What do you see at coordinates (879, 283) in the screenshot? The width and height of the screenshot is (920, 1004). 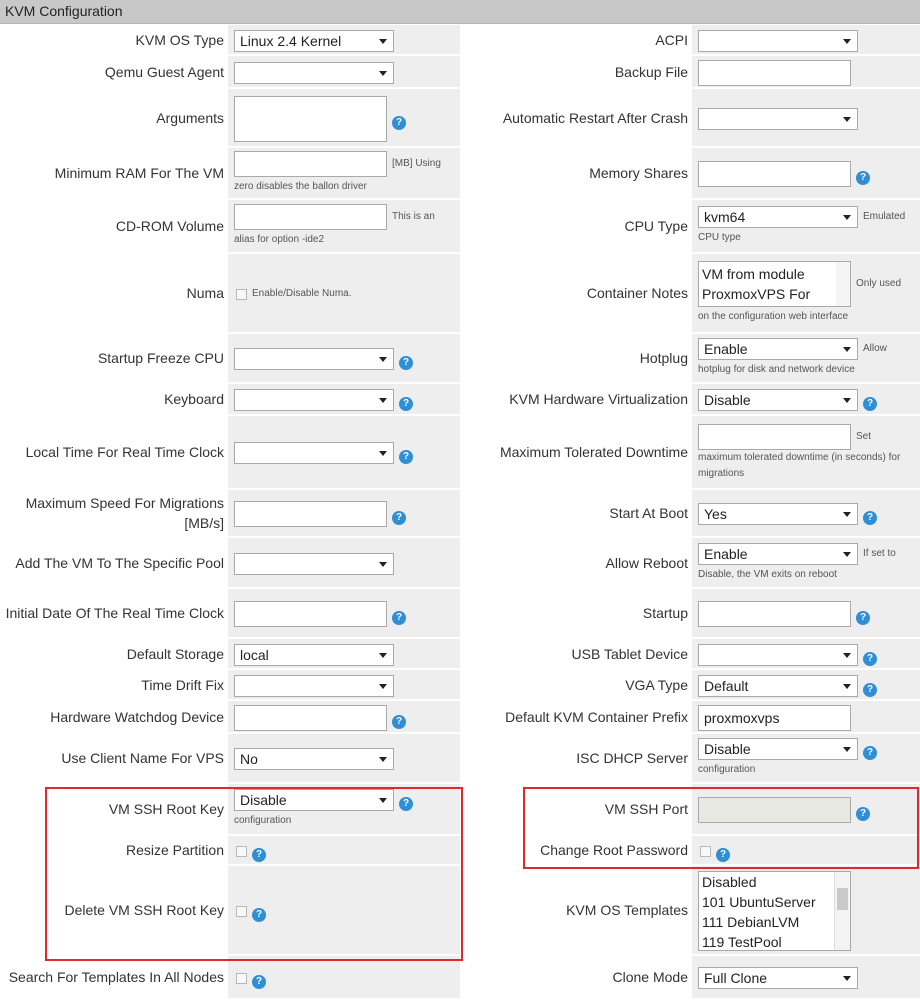 I see `container-notes-unit: Only used` at bounding box center [879, 283].